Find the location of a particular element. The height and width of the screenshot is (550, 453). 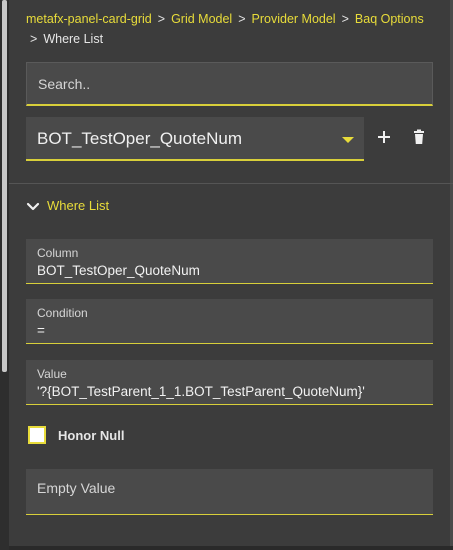

panel-bottom-border is located at coordinates (231, 548).